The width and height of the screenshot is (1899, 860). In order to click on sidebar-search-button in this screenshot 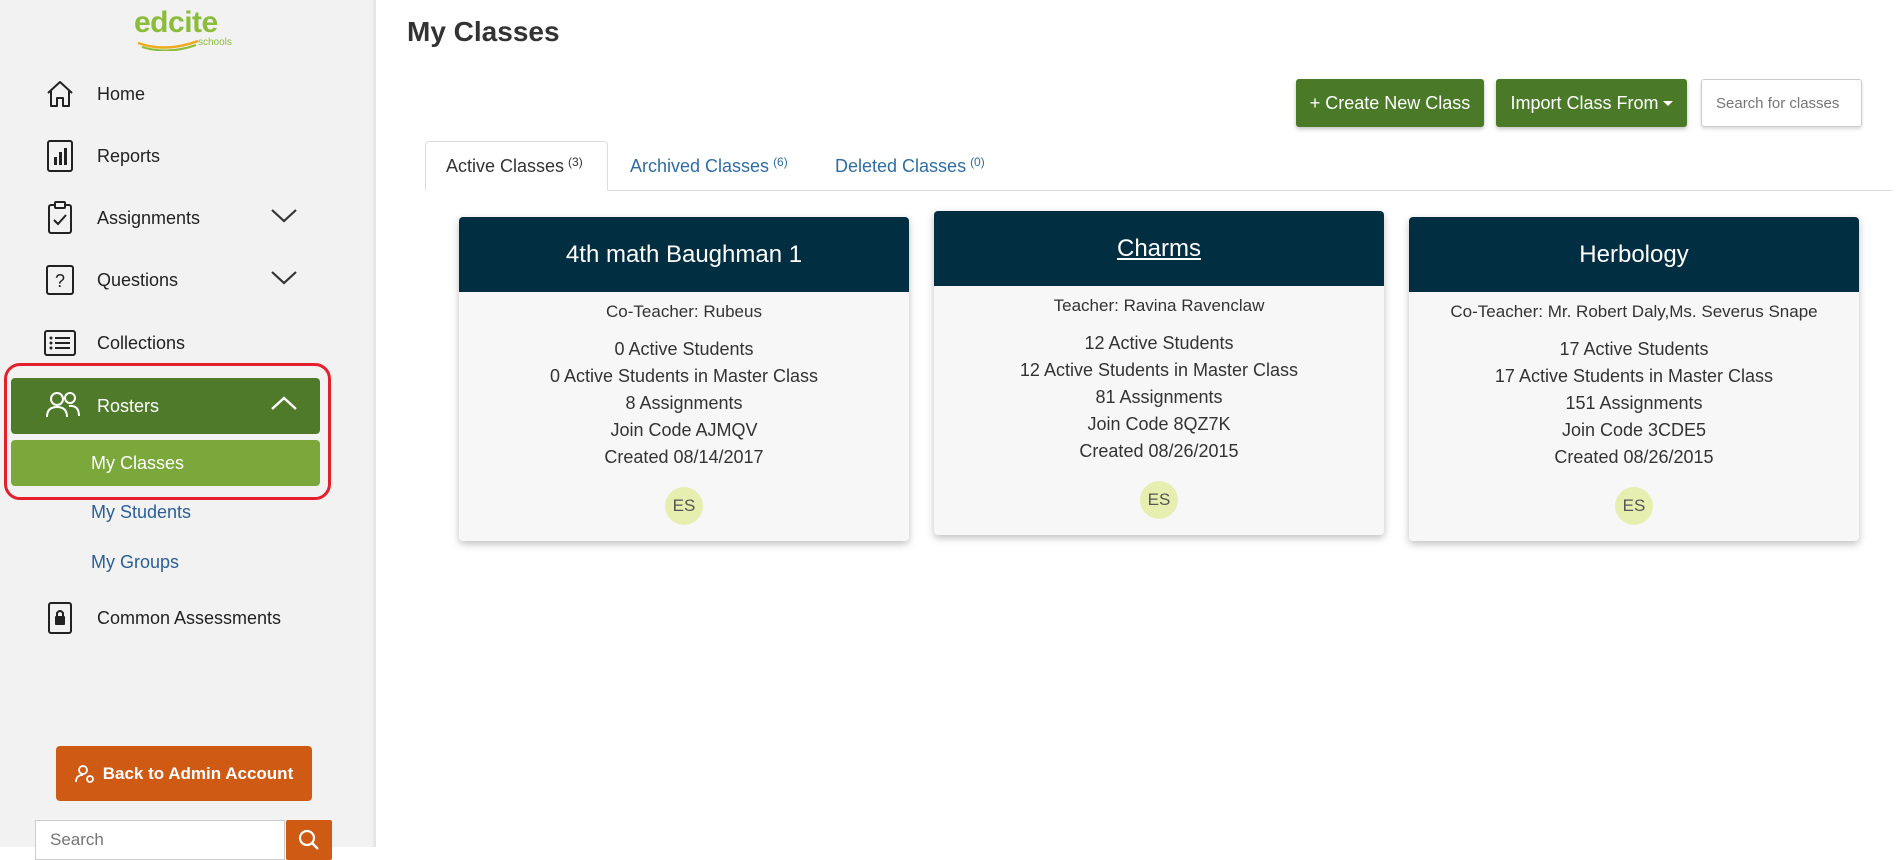, I will do `click(309, 840)`.